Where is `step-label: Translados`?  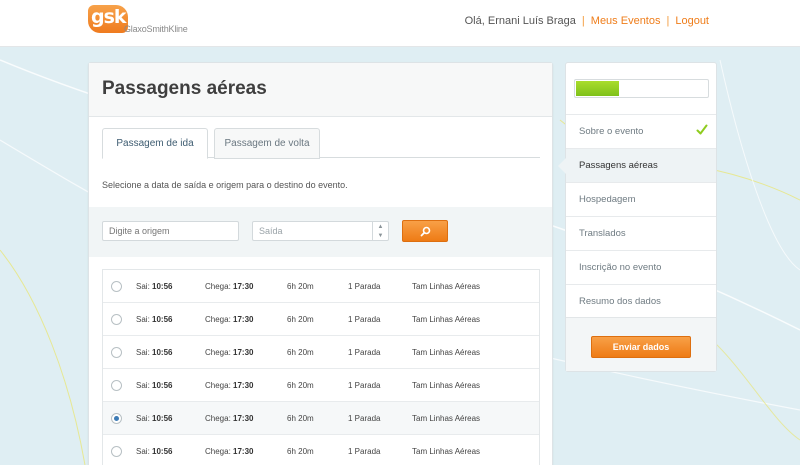 step-label: Translados is located at coordinates (602, 233).